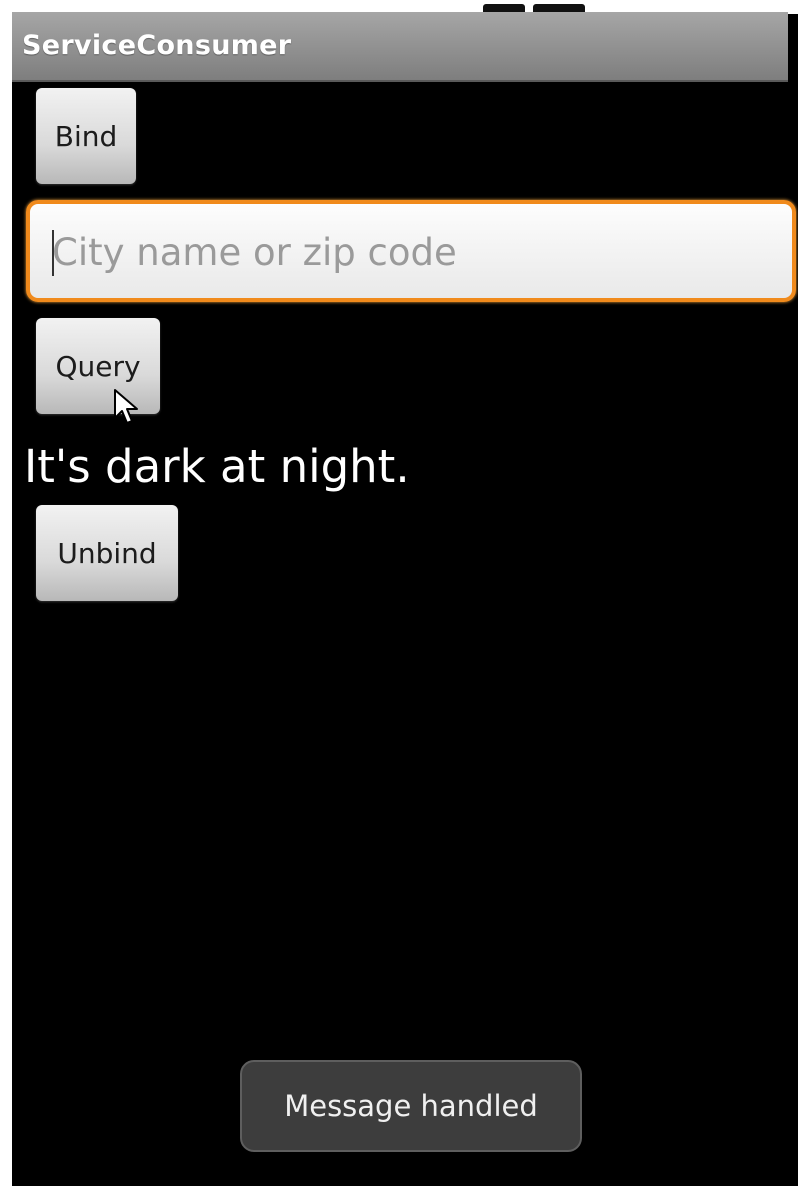  What do you see at coordinates (157, 45) in the screenshot?
I see `app-title: ServiceConsumer` at bounding box center [157, 45].